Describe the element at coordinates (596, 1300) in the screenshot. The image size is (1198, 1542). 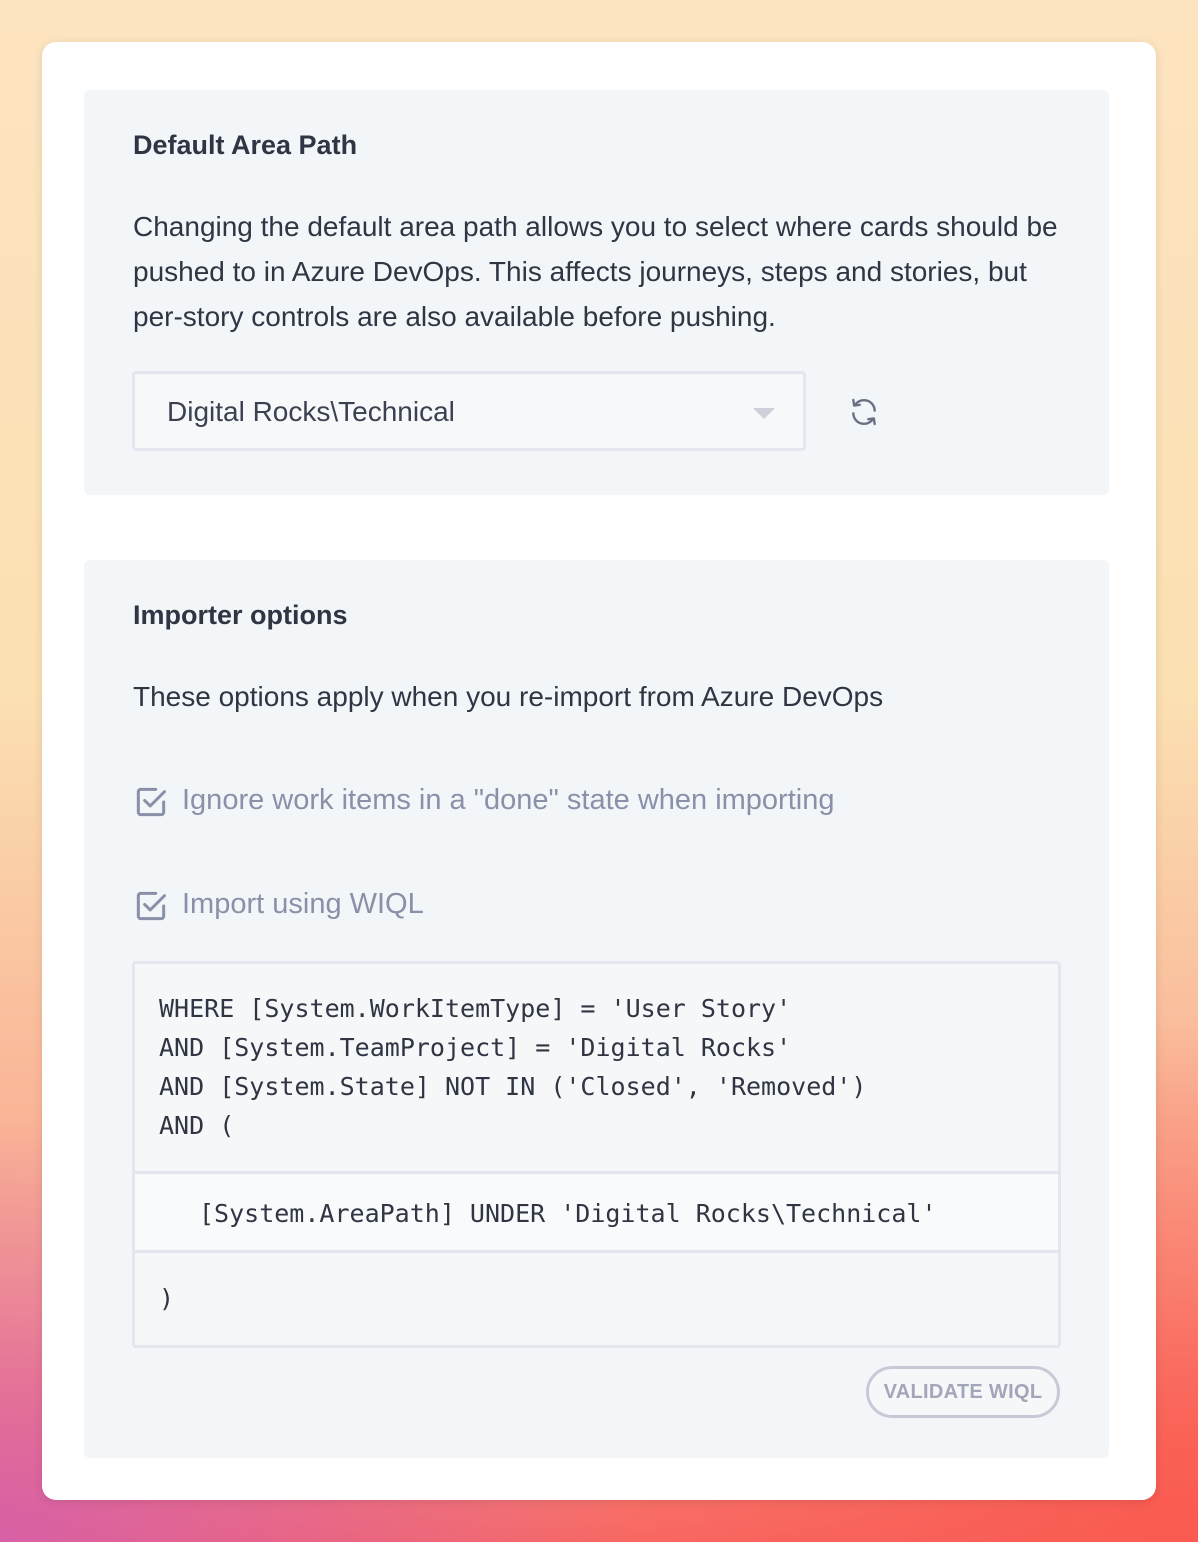
I see `wiql-query-suffix: )` at that location.